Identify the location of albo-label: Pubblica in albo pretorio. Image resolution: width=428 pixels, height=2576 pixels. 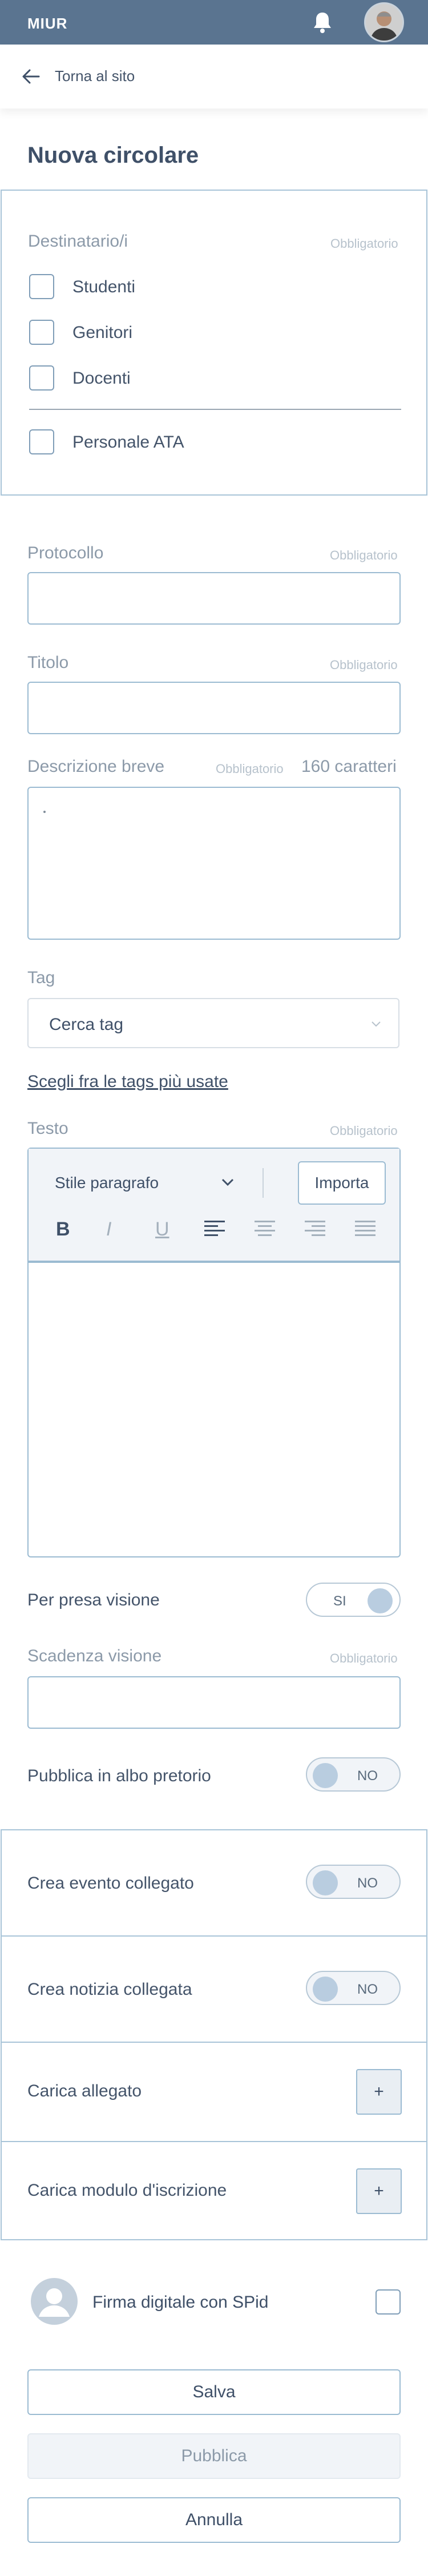
(119, 1775).